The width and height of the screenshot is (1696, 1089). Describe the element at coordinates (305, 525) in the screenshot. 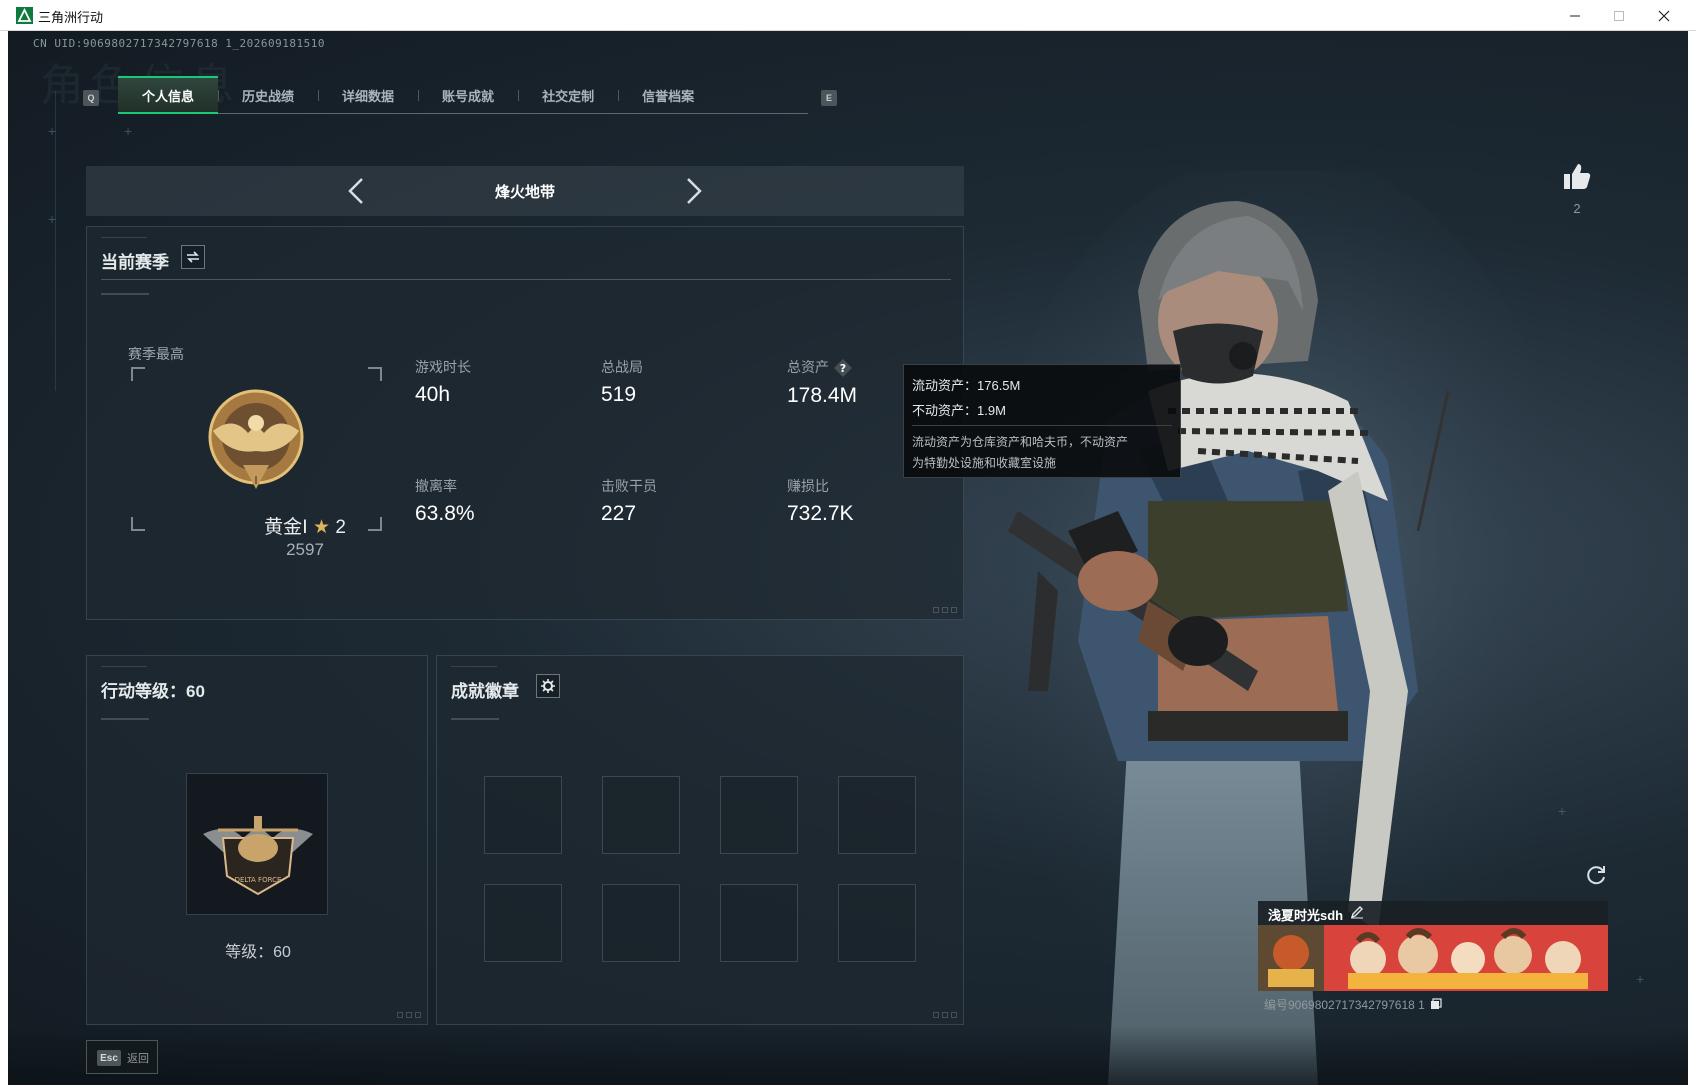

I see `season-best-rank: 黄金Ⅰ ★ 2` at that location.